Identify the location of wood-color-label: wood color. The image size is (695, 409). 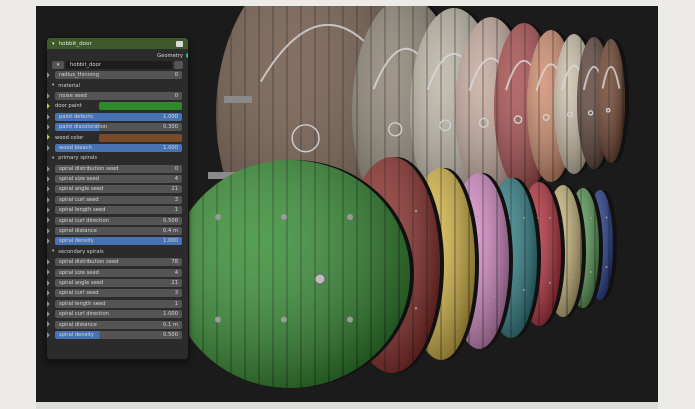
(69, 137).